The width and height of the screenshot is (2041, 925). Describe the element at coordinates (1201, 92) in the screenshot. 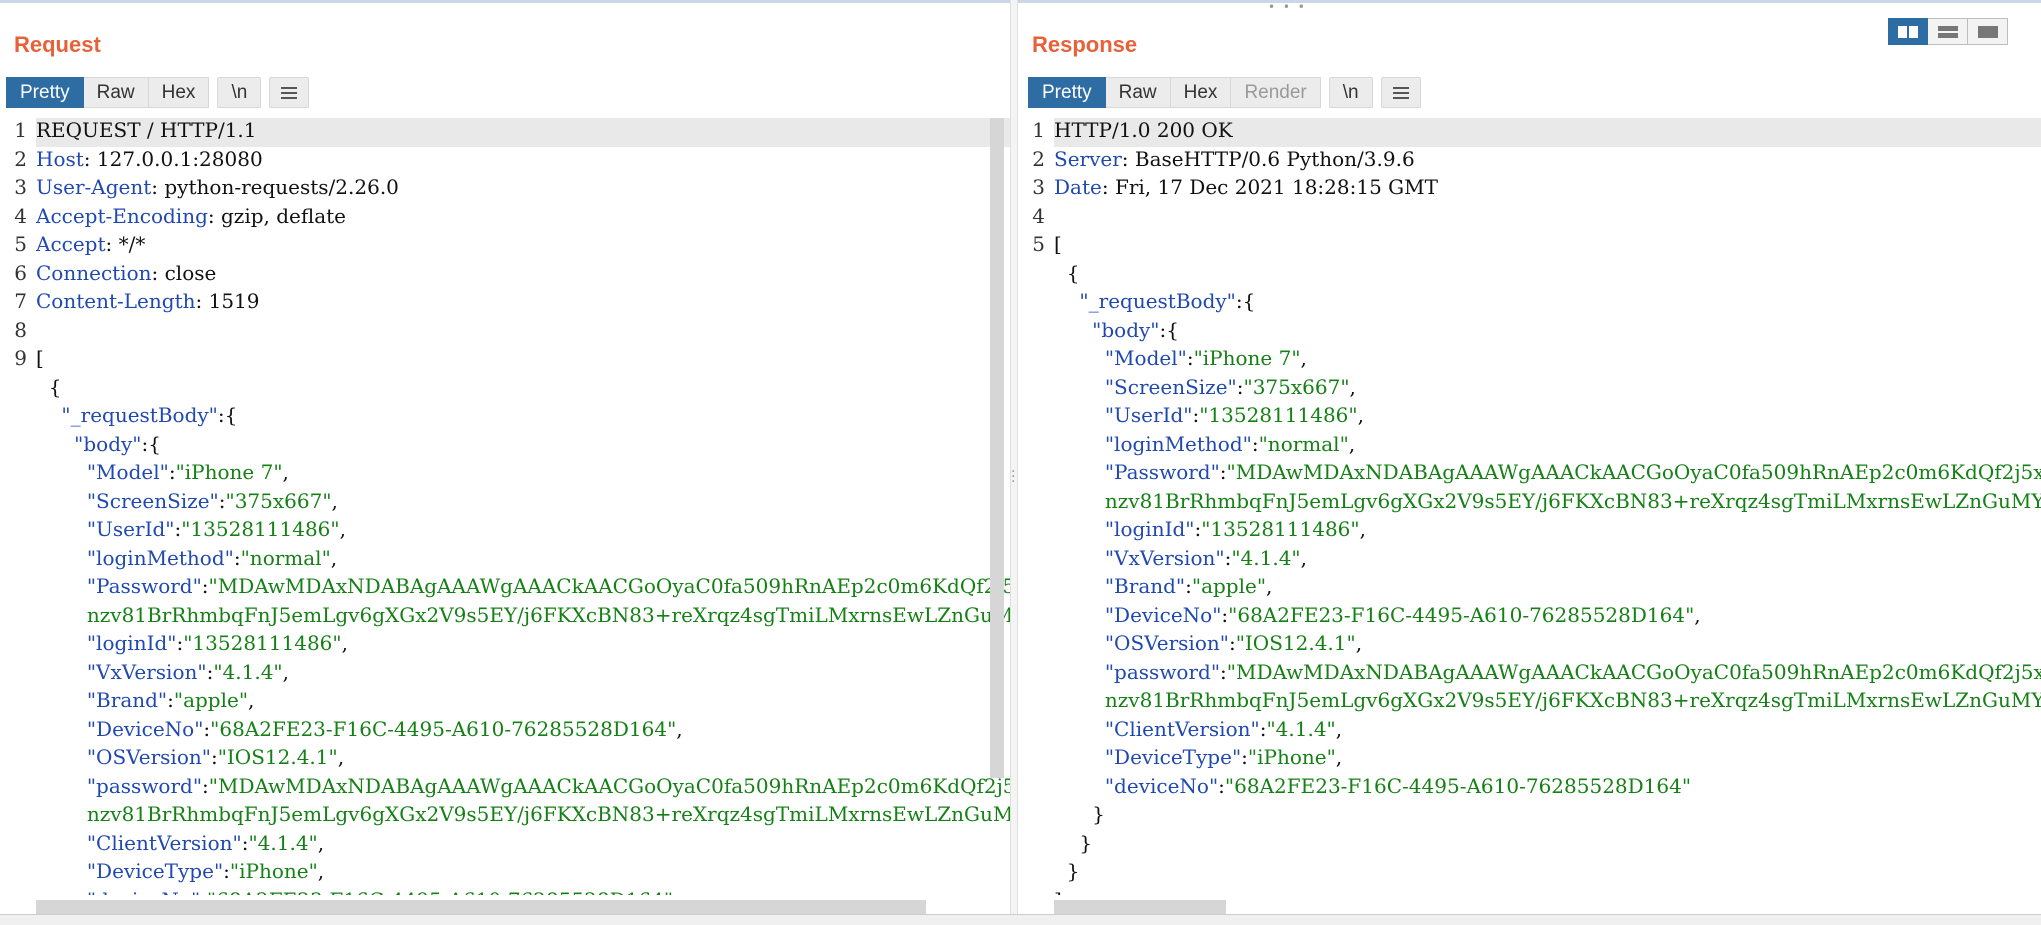

I see `response-tab-hex: Hex` at that location.